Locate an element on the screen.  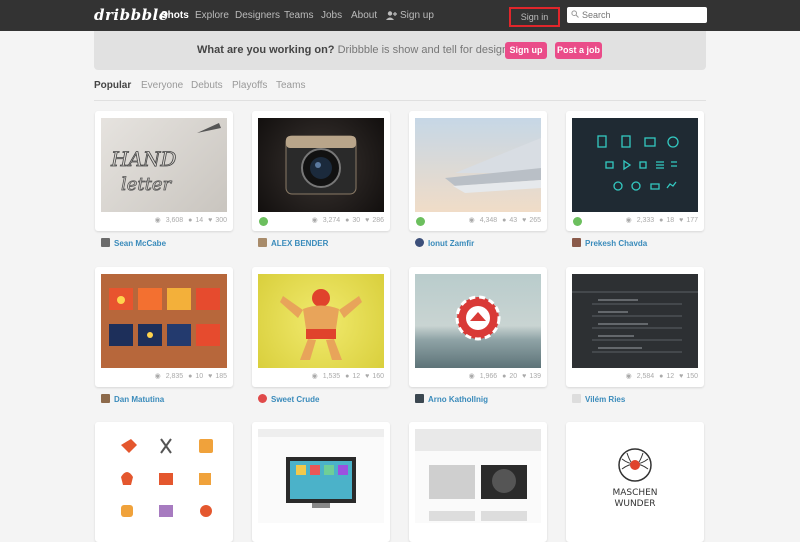
add-user-icon is located at coordinates (391, 15).